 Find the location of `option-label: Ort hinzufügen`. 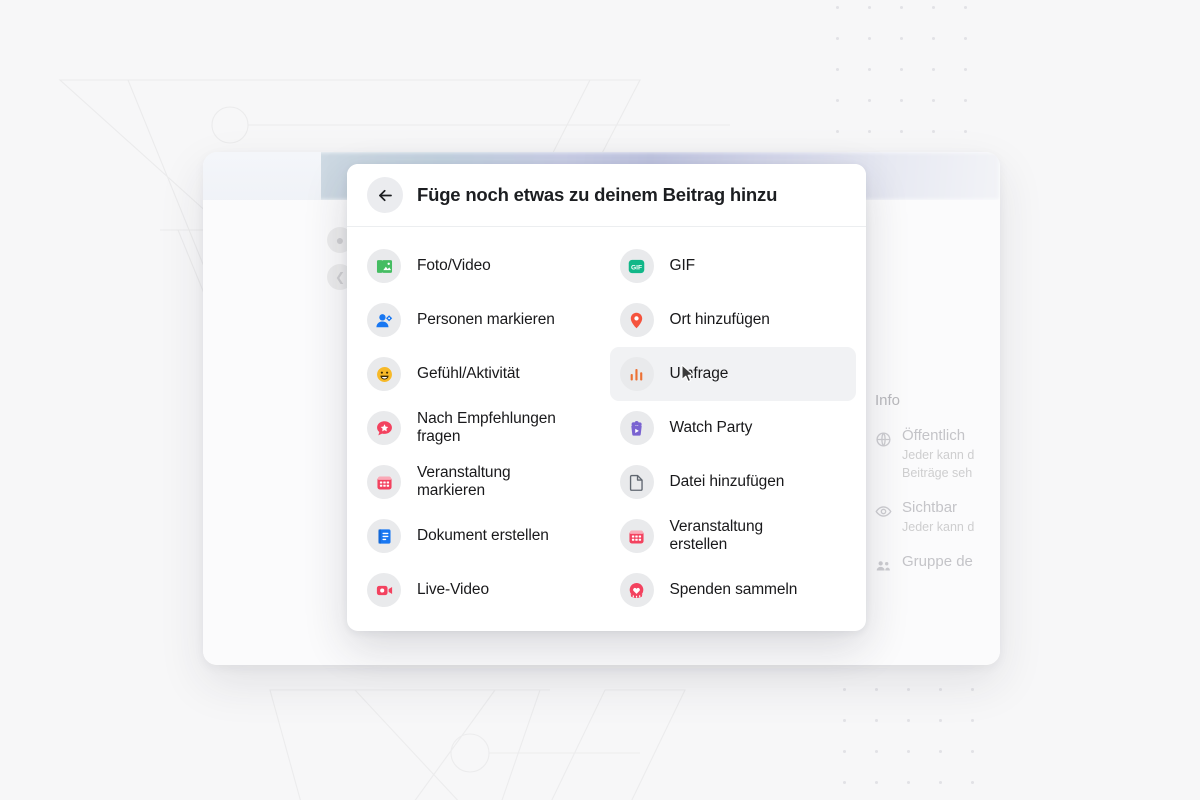

option-label: Ort hinzufügen is located at coordinates (719, 319).